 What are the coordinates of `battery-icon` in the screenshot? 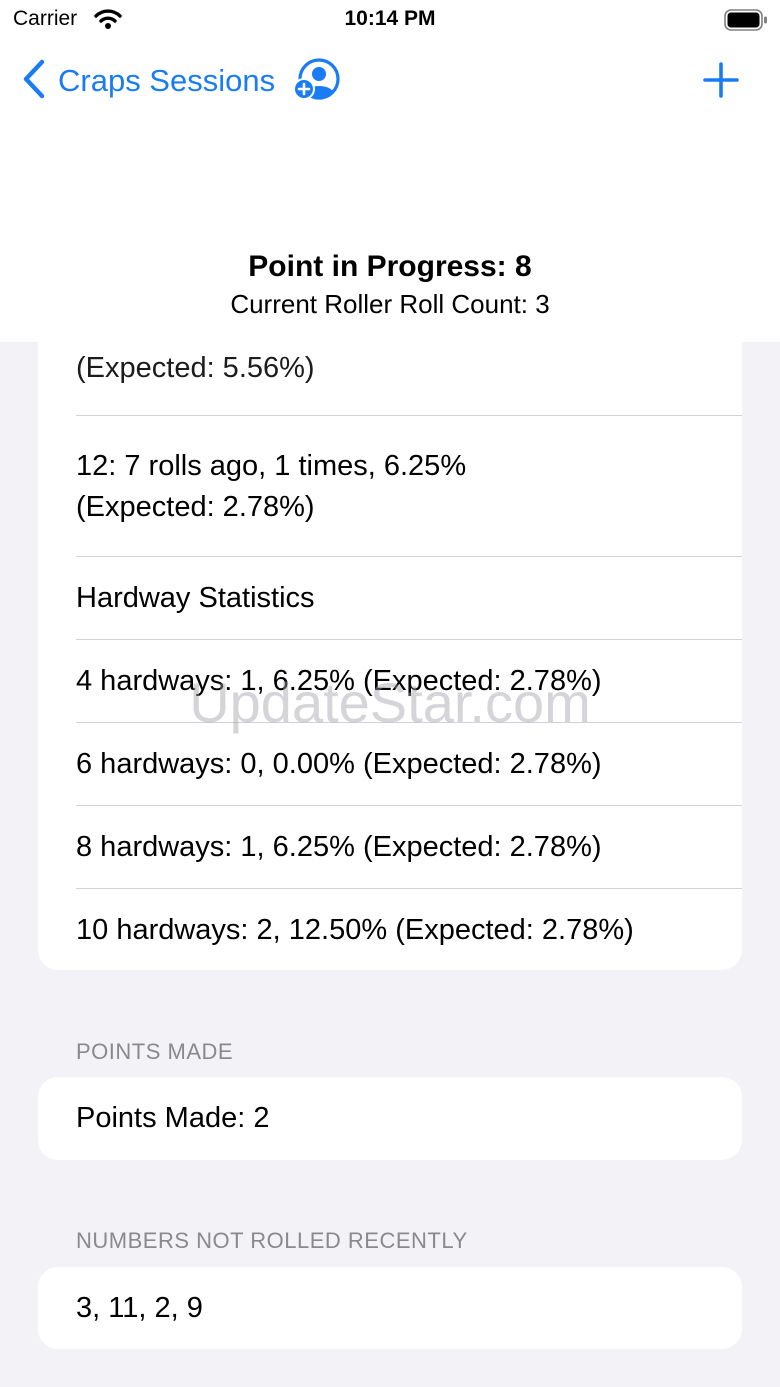 It's located at (746, 22).